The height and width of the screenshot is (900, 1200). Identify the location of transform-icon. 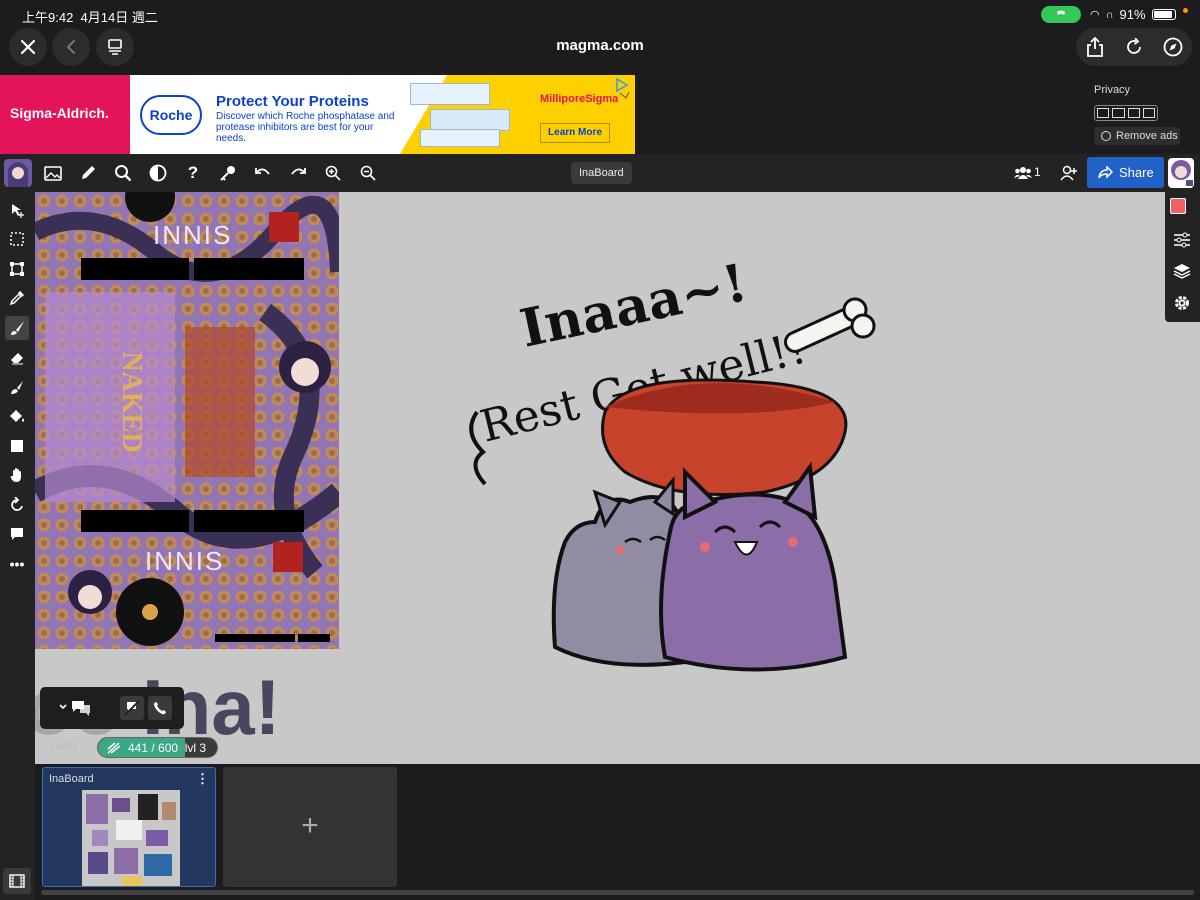
(17, 269).